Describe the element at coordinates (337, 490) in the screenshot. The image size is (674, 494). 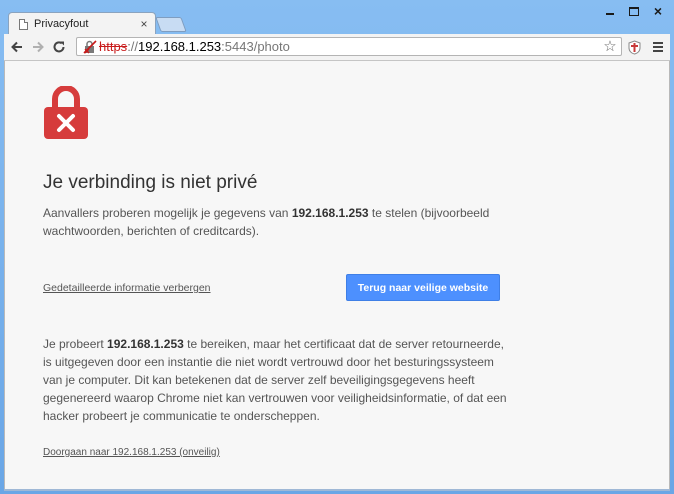
I see `window-bottom-border` at that location.